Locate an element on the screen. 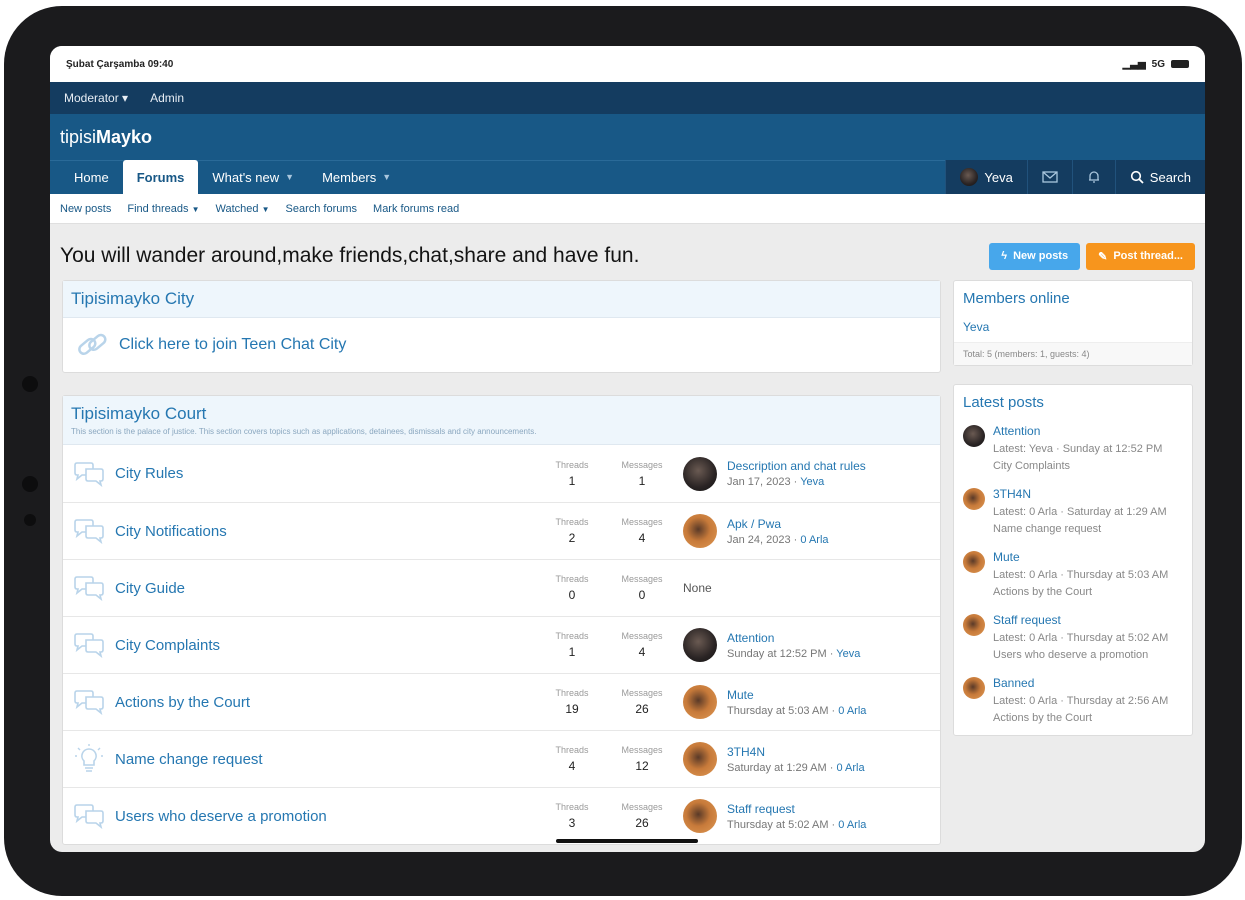  site-logo: tipisiMayko is located at coordinates (106, 137).